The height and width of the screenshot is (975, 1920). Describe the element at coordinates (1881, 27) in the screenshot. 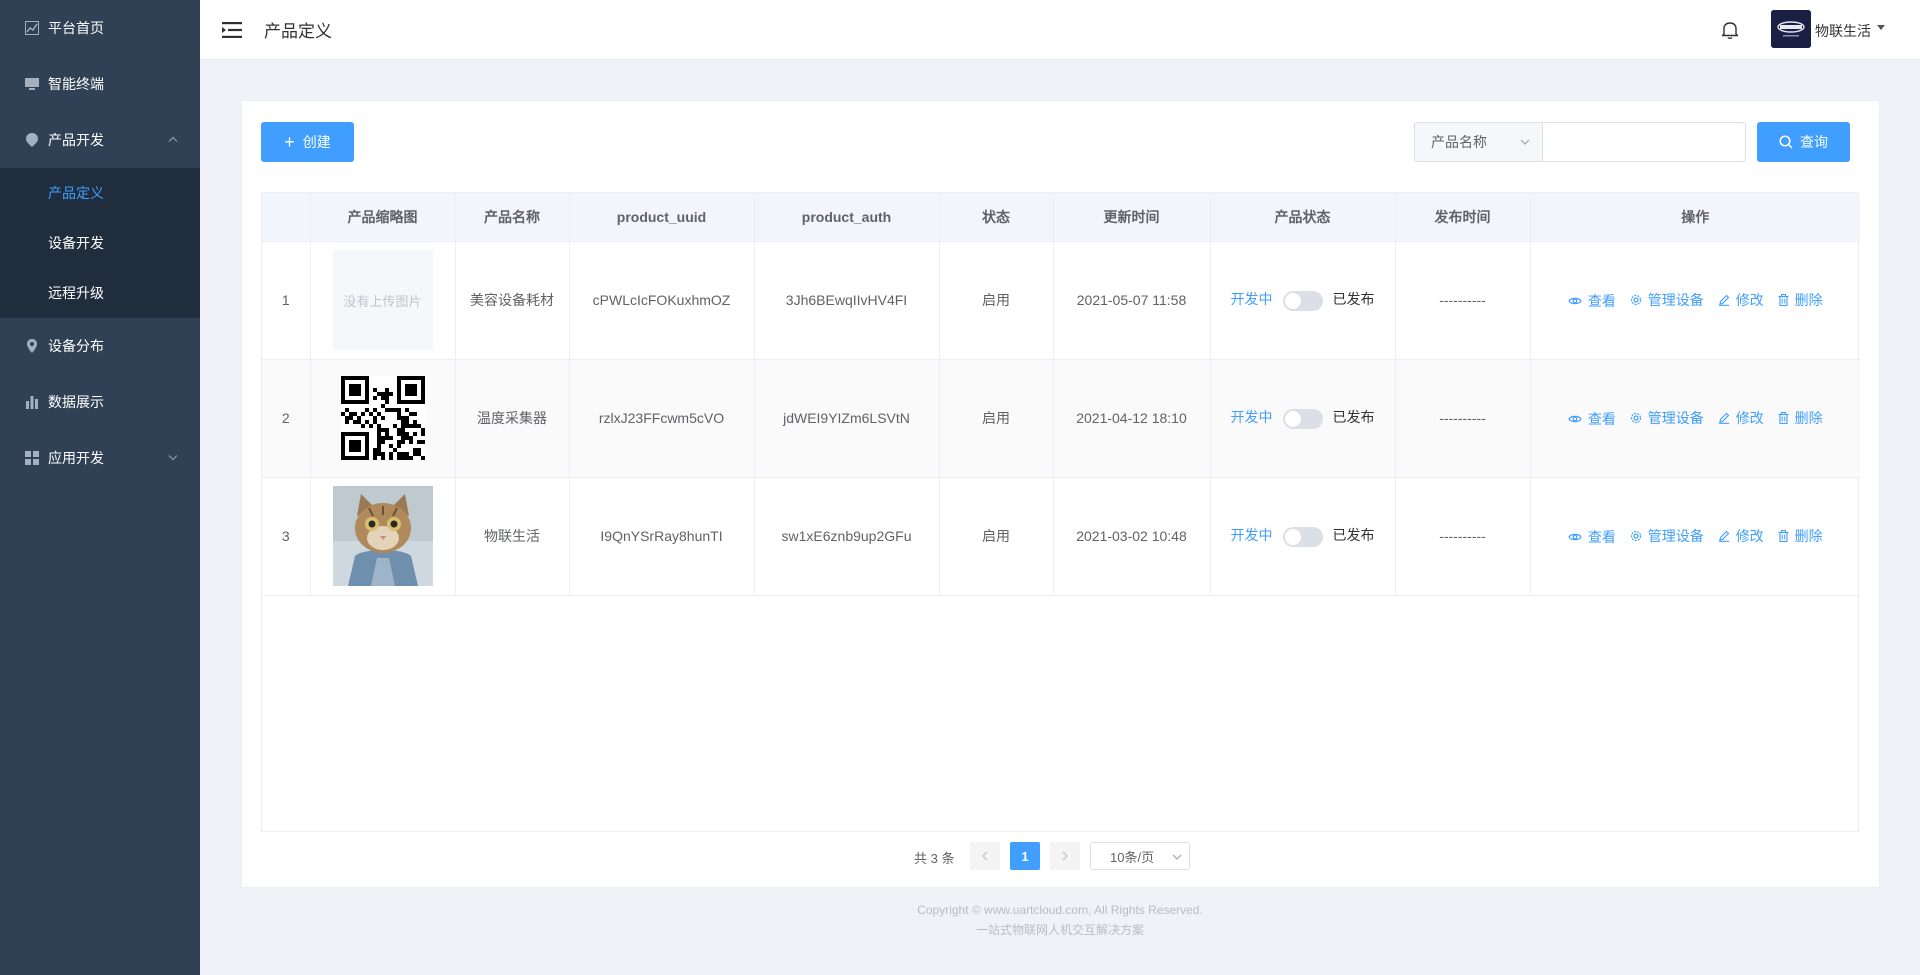

I see `caret-down-icon` at that location.